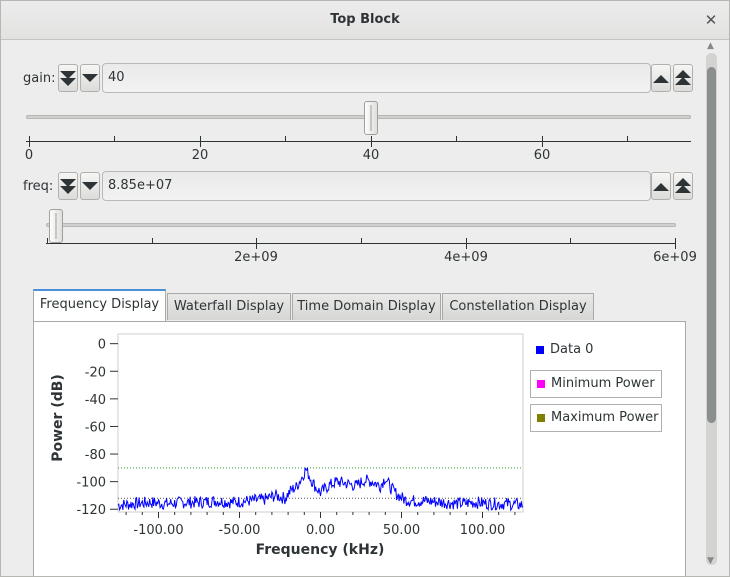 The height and width of the screenshot is (577, 730). What do you see at coordinates (675, 257) in the screenshot?
I see `slider-tick-label: 6e+09` at bounding box center [675, 257].